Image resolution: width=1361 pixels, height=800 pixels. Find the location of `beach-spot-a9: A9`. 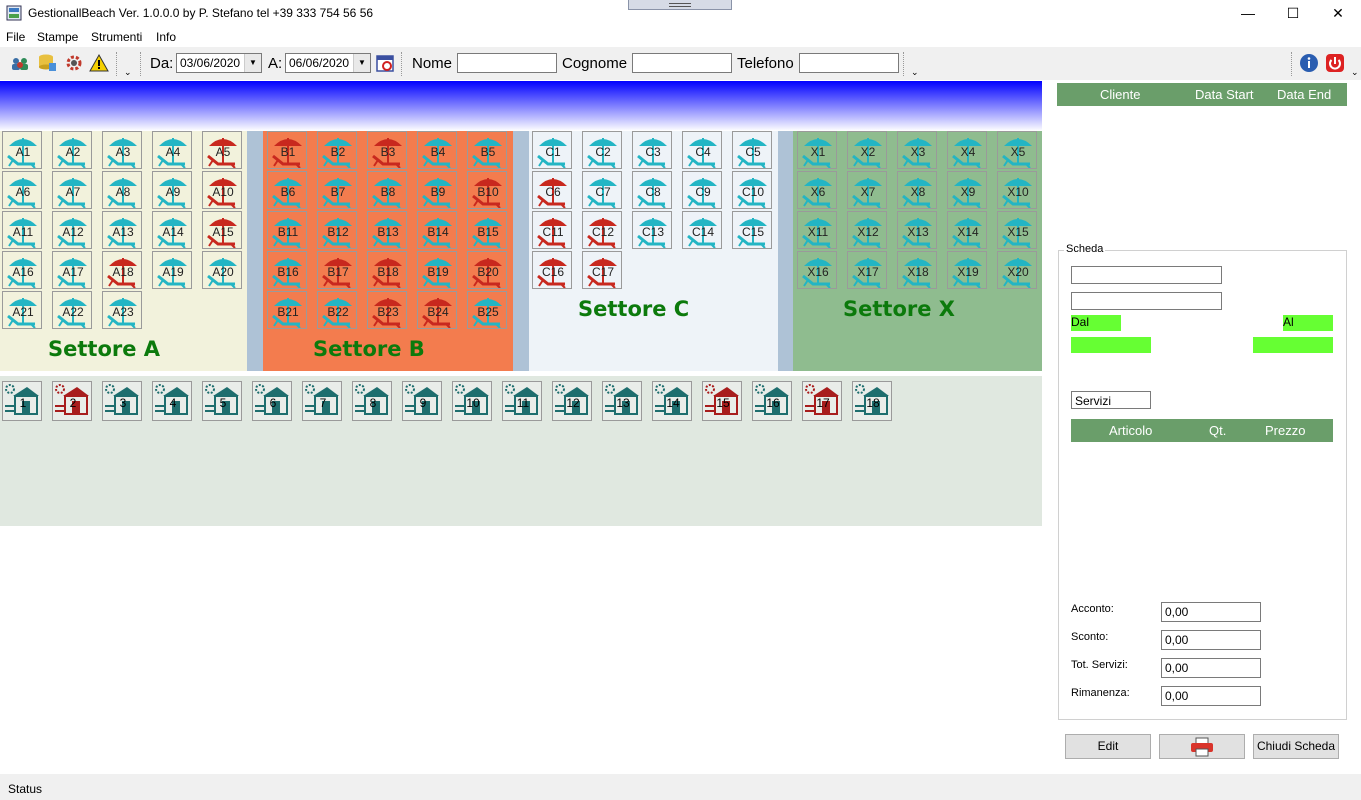

beach-spot-a9: A9 is located at coordinates (172, 190).